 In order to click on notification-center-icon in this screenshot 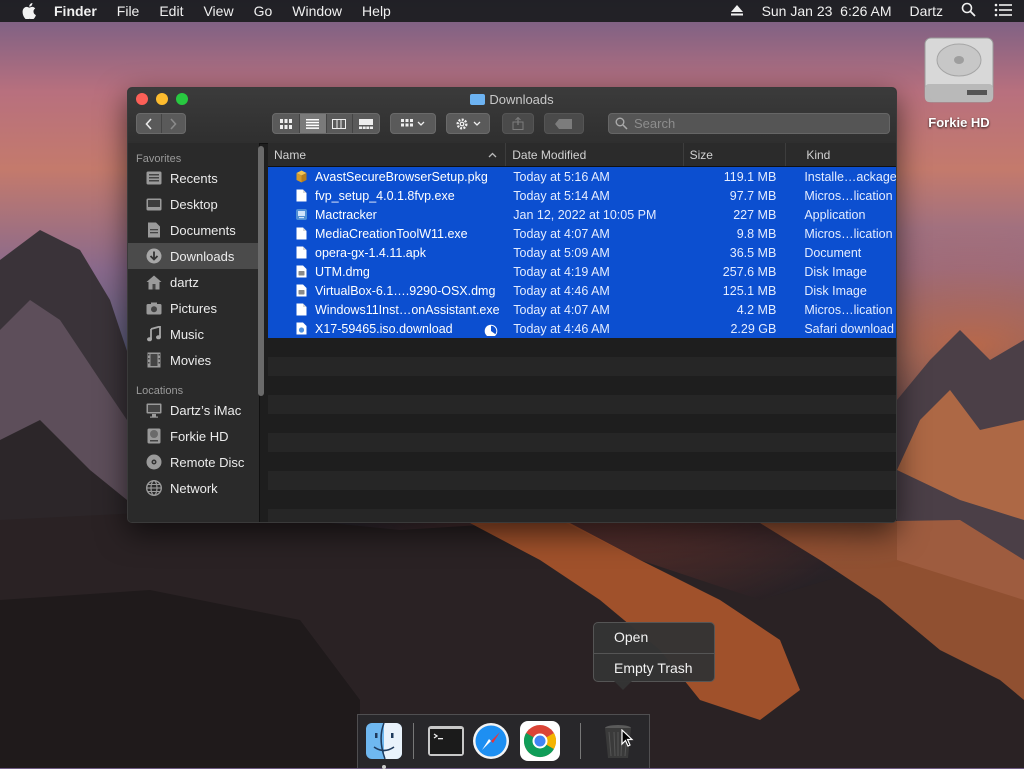, I will do `click(1003, 11)`.